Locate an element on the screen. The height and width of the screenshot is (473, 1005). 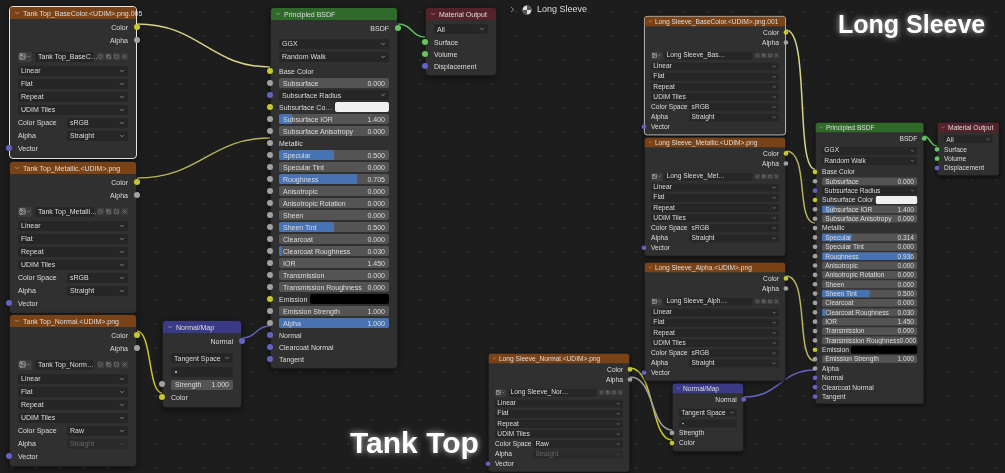
breadcrumb-label: Long Sleeve is located at coordinates (562, 9).